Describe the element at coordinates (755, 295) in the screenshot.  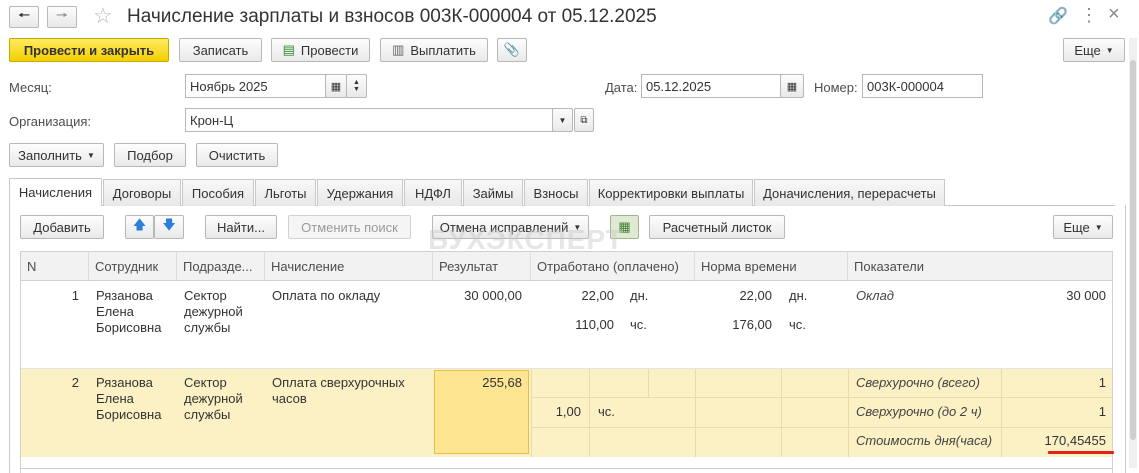
I see `norm-days: 22,00` at that location.